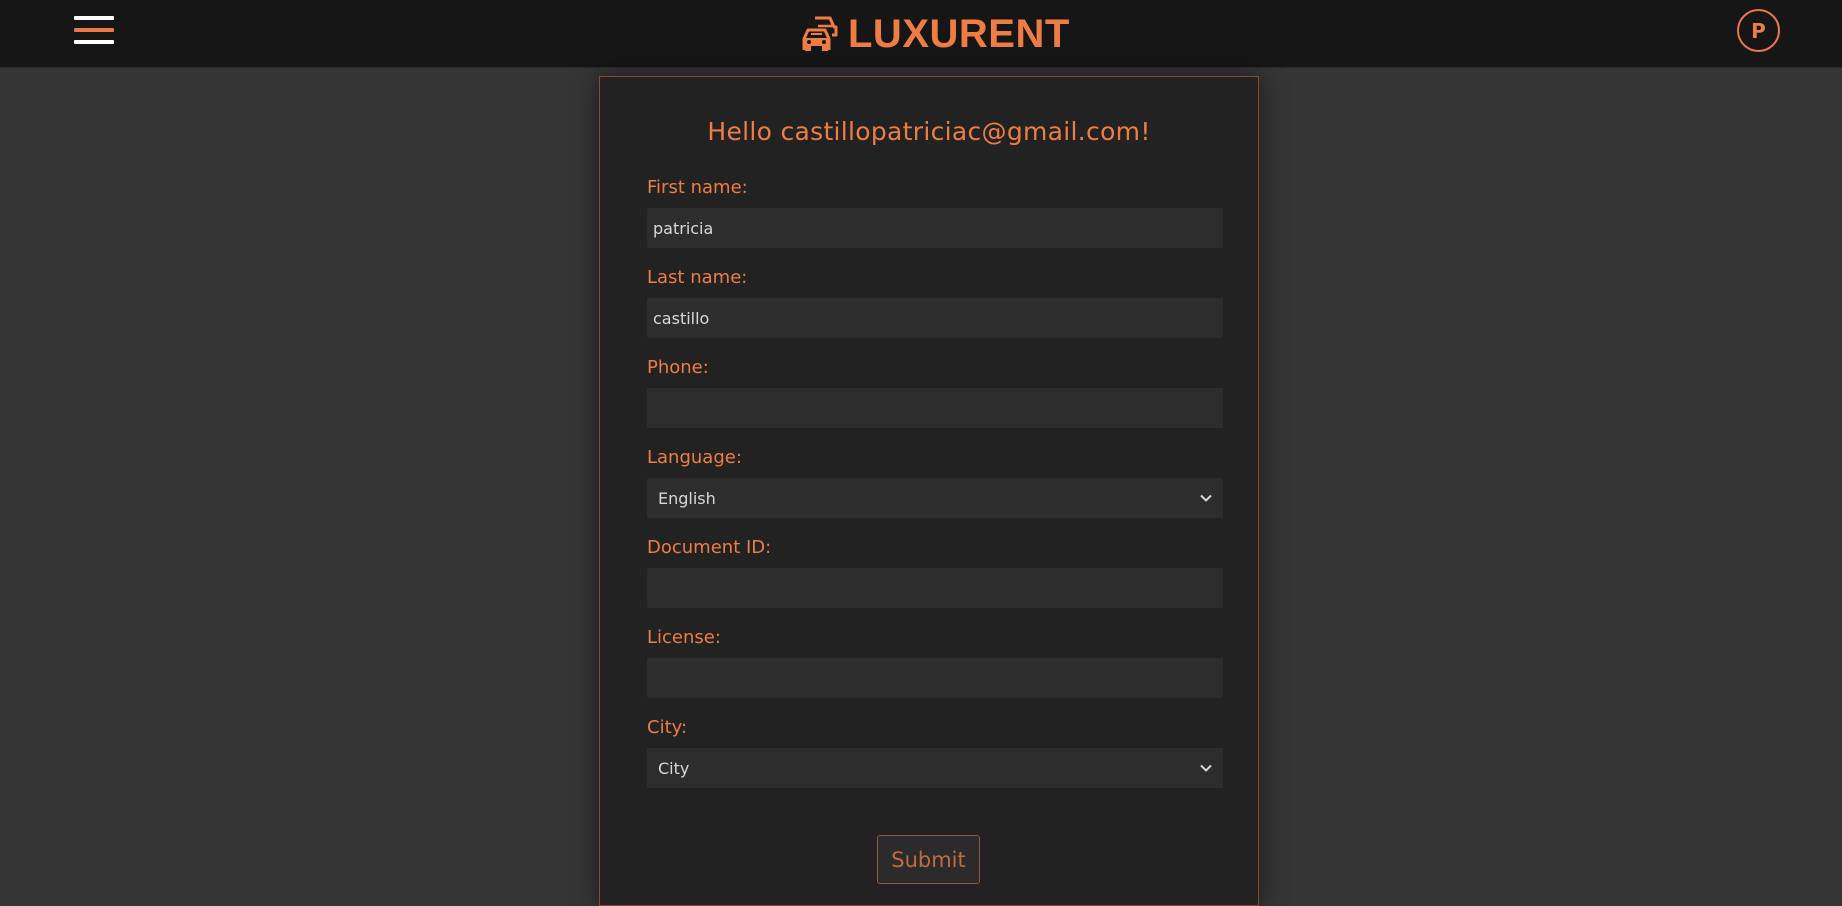  Describe the element at coordinates (935, 318) in the screenshot. I see `last-name-input` at that location.